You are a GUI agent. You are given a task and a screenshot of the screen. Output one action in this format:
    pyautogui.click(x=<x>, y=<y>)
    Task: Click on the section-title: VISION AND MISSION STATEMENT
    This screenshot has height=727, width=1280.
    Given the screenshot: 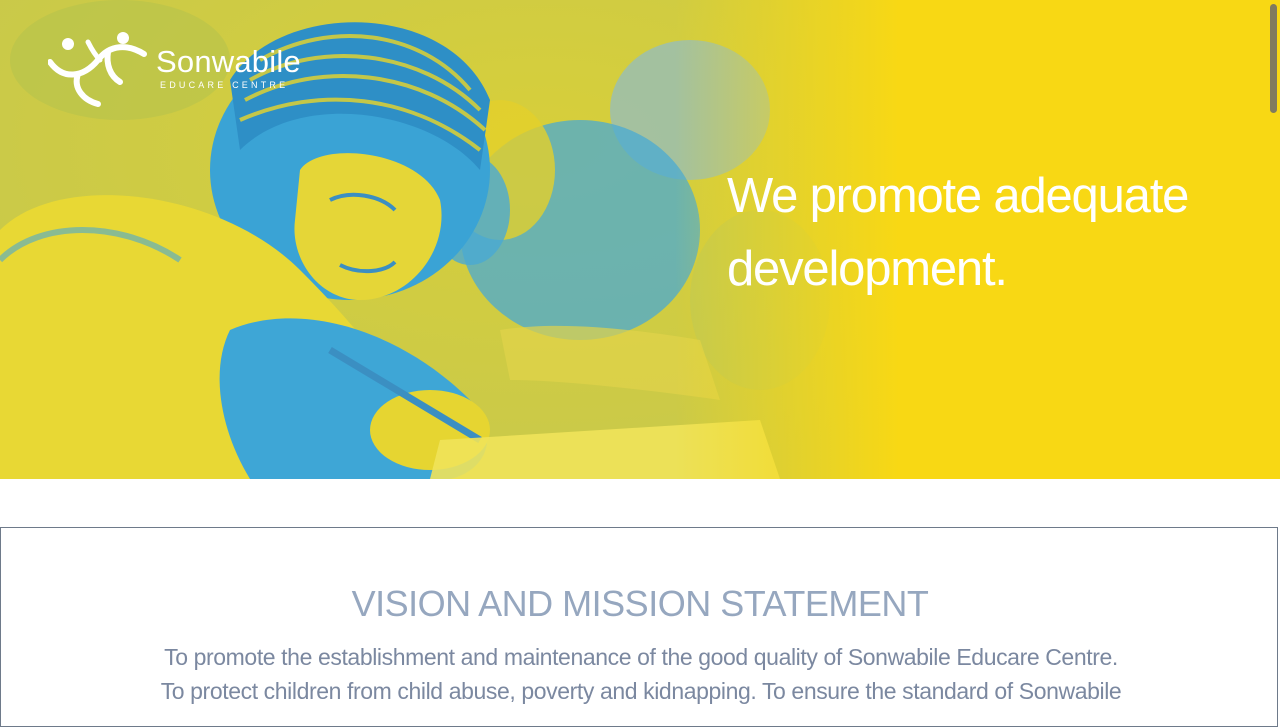 What is the action you would take?
    pyautogui.click(x=640, y=603)
    